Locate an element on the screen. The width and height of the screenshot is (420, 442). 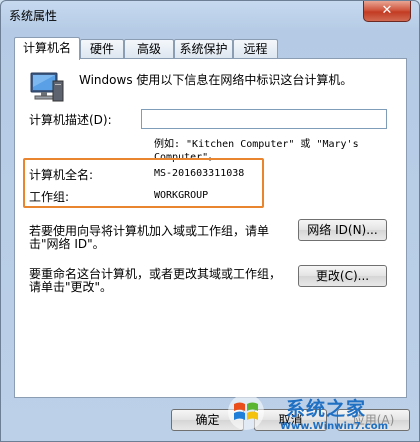
close-button: ✕ is located at coordinates (387, 11).